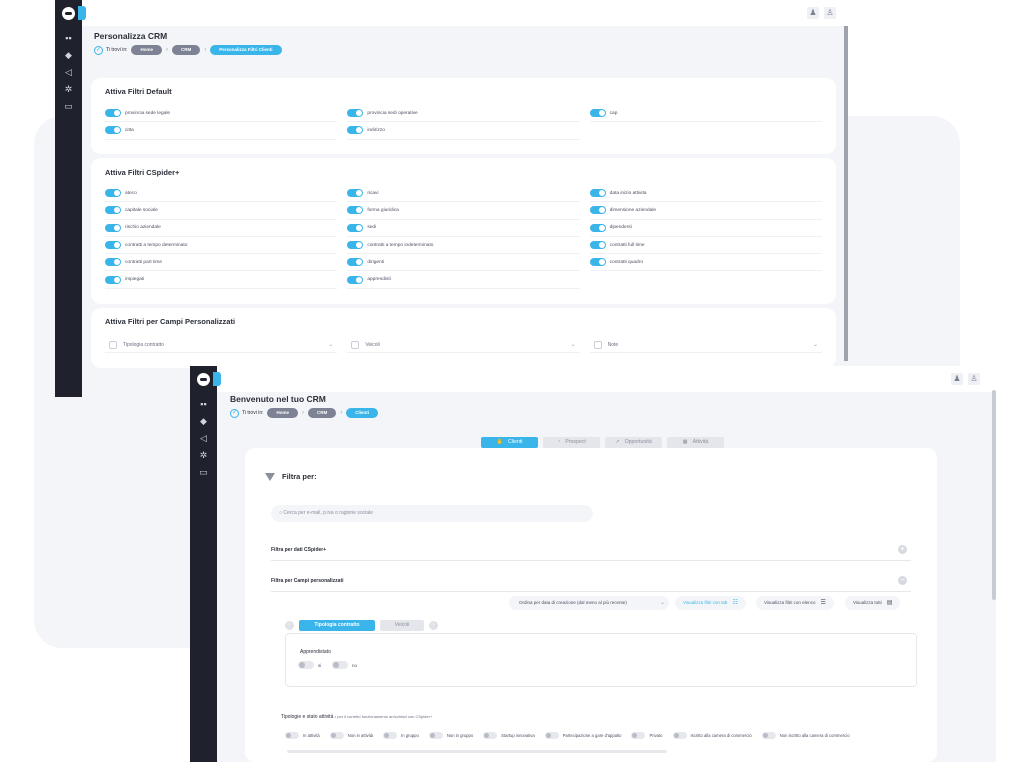 This screenshot has width=1024, height=762. Describe the element at coordinates (337, 625) in the screenshot. I see `subtab-tipologia: Tipologia contratto` at that location.